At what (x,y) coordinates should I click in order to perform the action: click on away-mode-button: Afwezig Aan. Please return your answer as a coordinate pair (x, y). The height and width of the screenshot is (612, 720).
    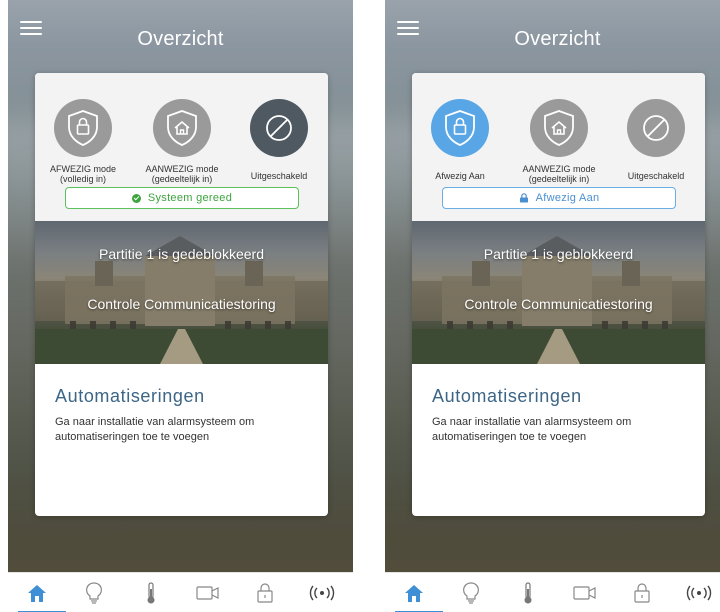
    Looking at the image, I should click on (460, 140).